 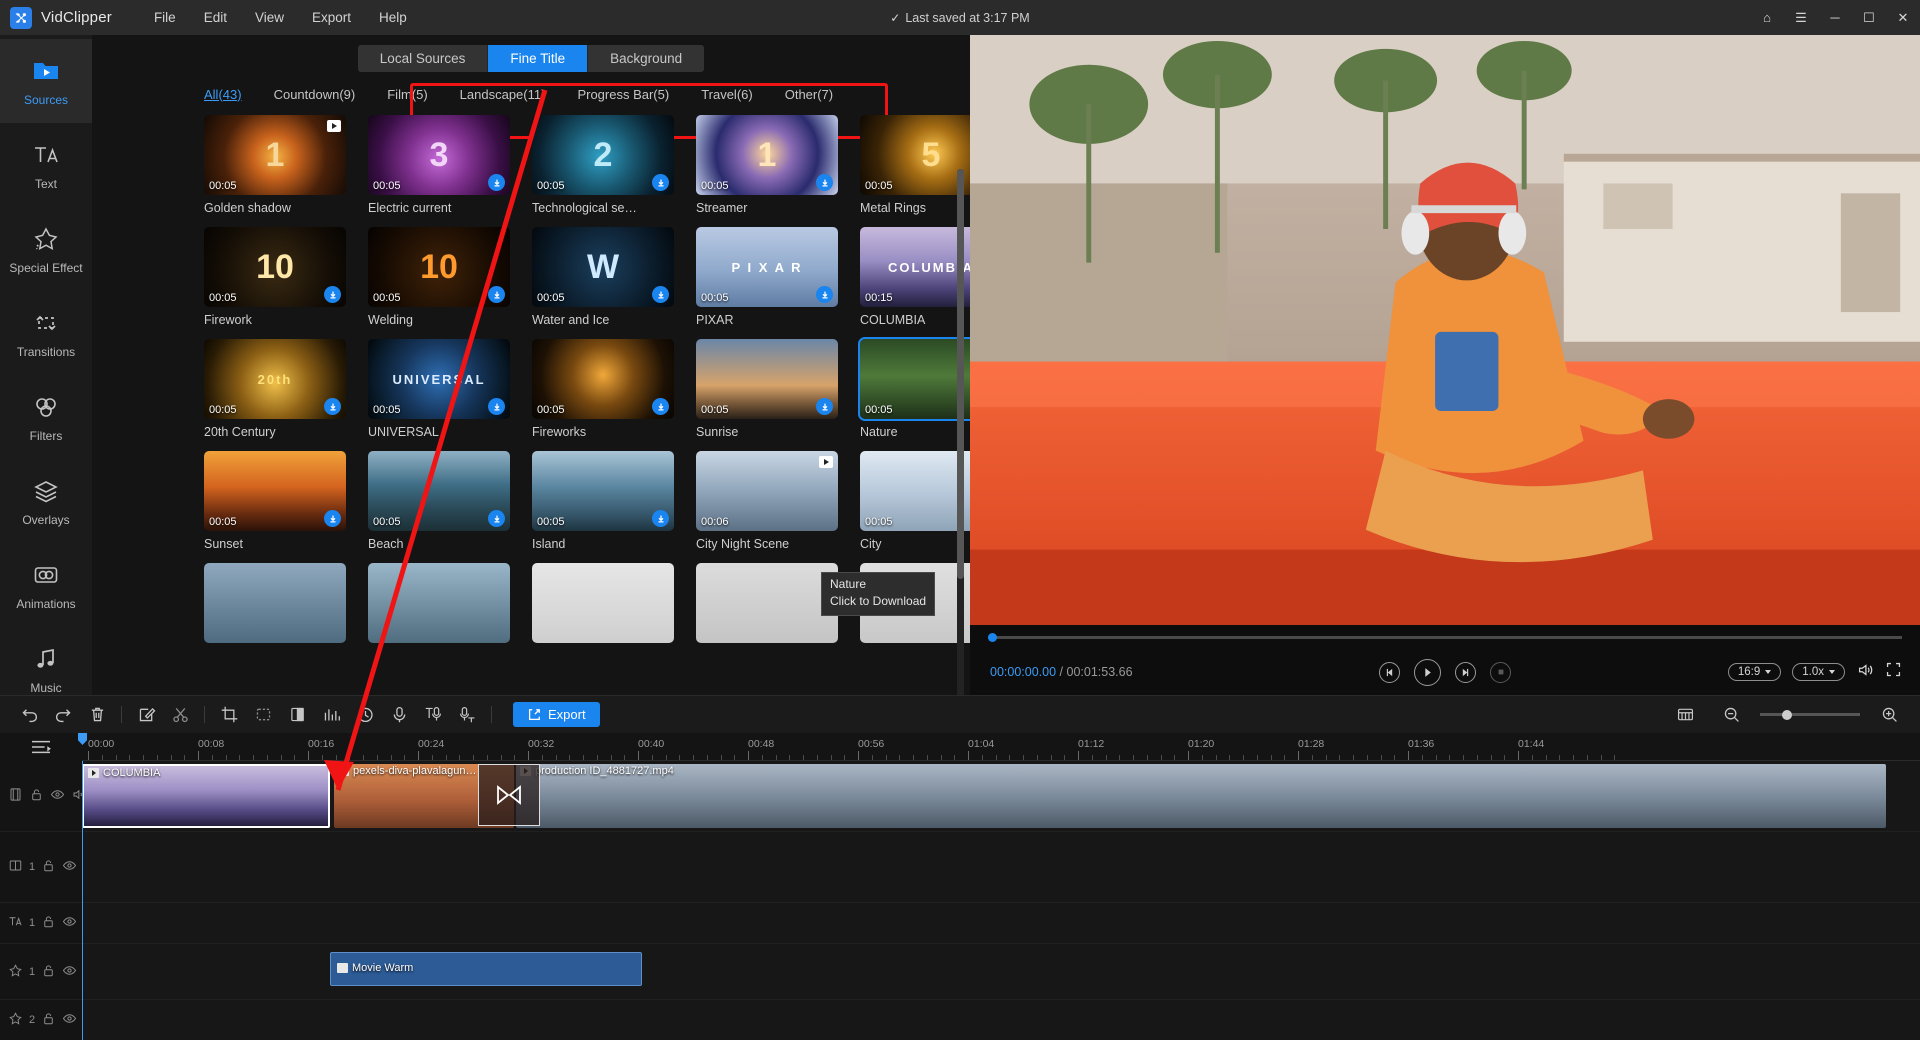 What do you see at coordinates (727, 94) in the screenshot?
I see `category-travel: Travel(6)` at bounding box center [727, 94].